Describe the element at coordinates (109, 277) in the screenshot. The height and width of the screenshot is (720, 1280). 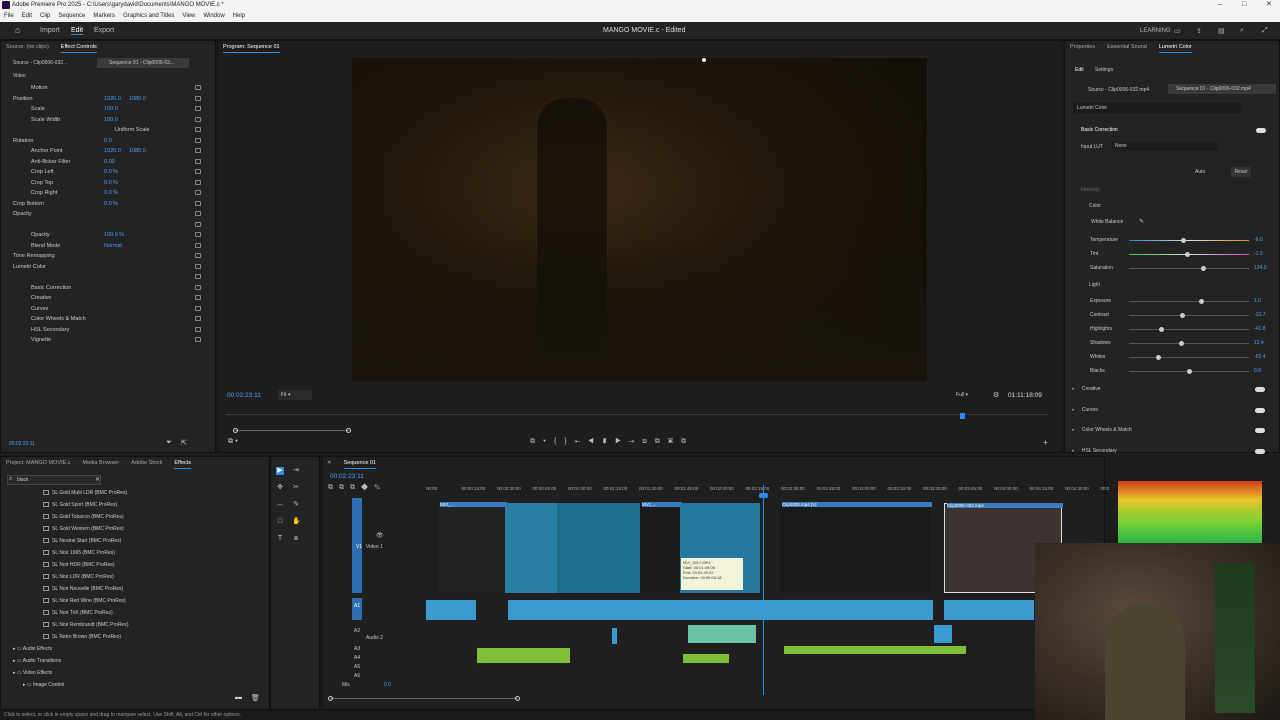
I see `effect-row` at that location.